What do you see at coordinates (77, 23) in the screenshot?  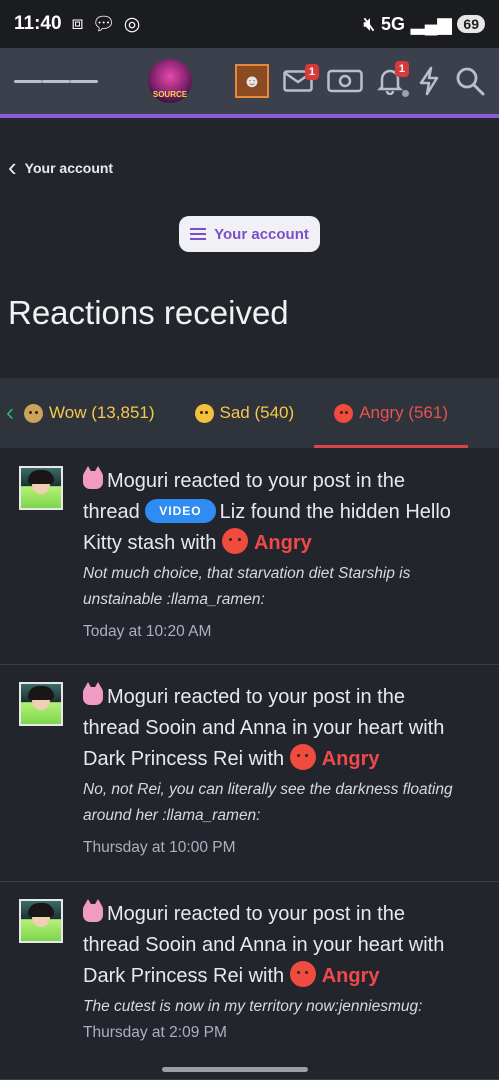 I see `screenshot-icon: ⧈` at bounding box center [77, 23].